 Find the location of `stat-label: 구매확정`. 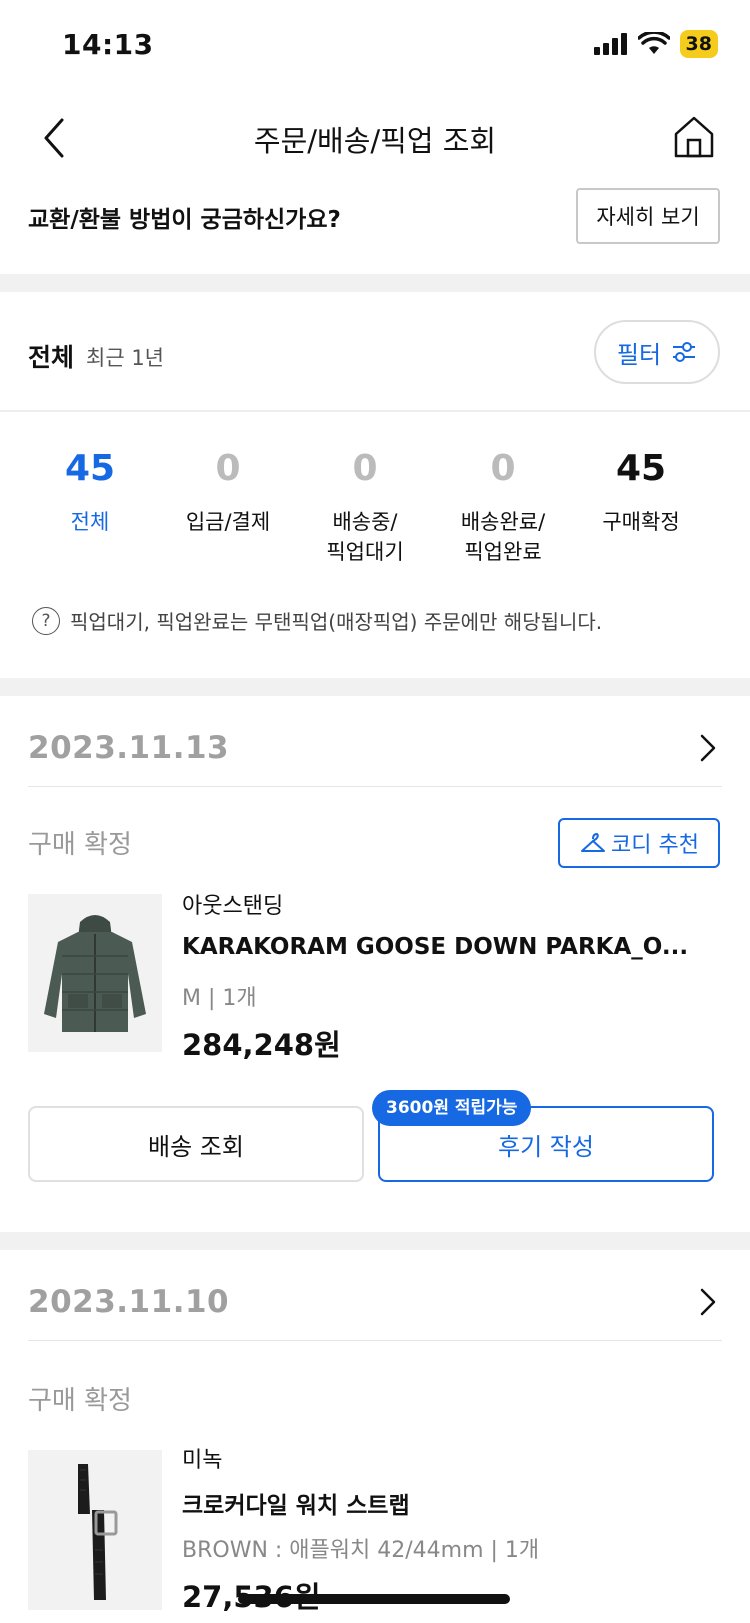

stat-label: 구매확정 is located at coordinates (641, 522).